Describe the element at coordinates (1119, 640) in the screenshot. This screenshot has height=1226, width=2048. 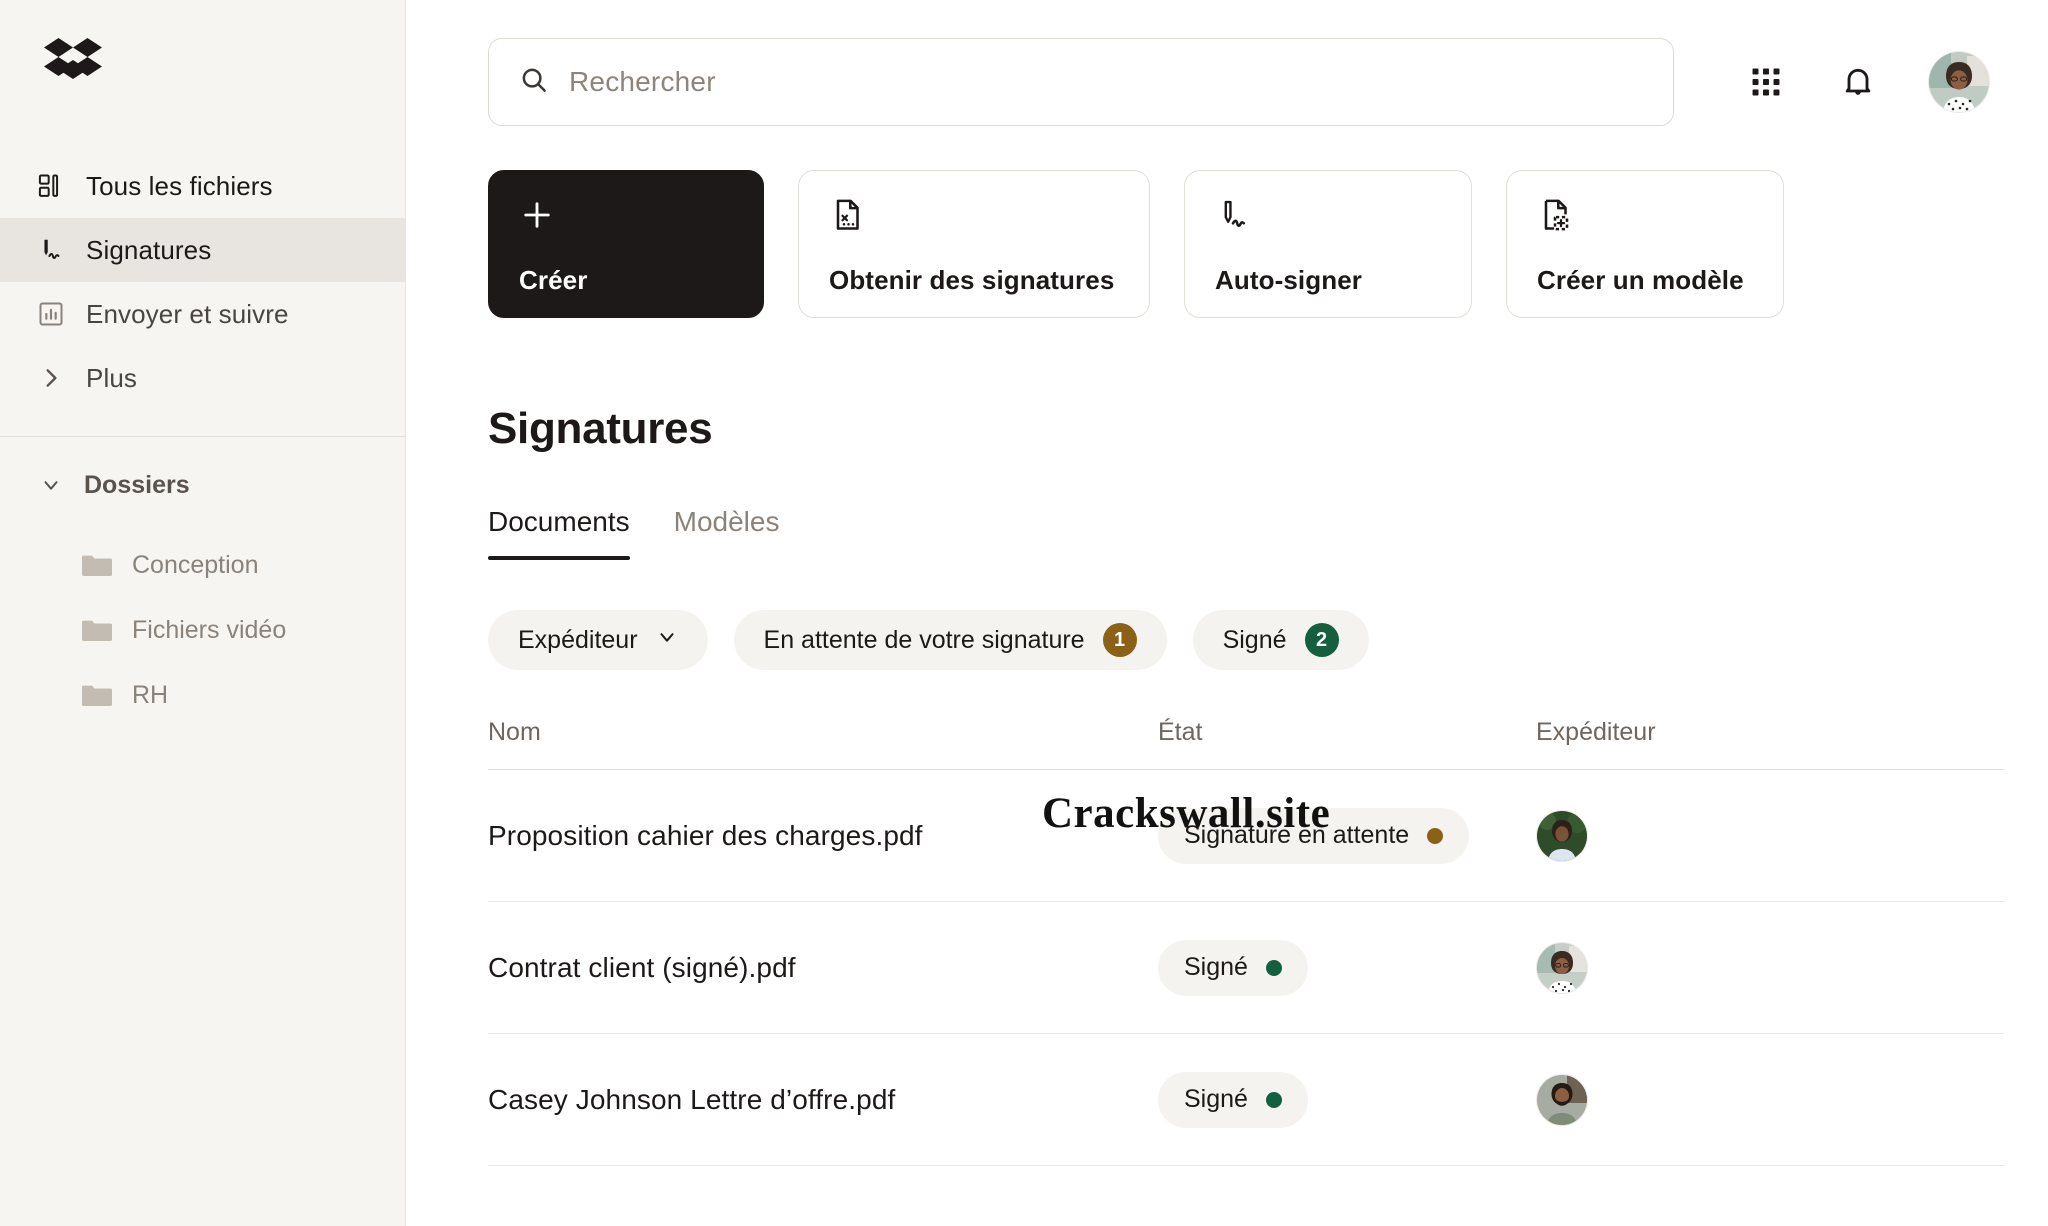
I see `status-badge: 1` at that location.